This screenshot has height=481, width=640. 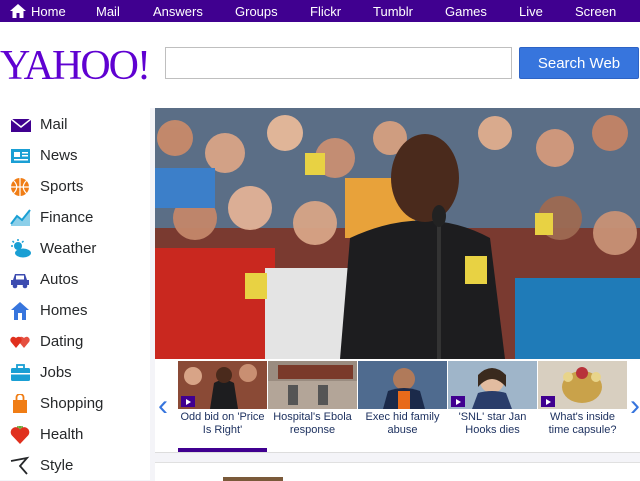 I want to click on house-icon, so click(x=20, y=310).